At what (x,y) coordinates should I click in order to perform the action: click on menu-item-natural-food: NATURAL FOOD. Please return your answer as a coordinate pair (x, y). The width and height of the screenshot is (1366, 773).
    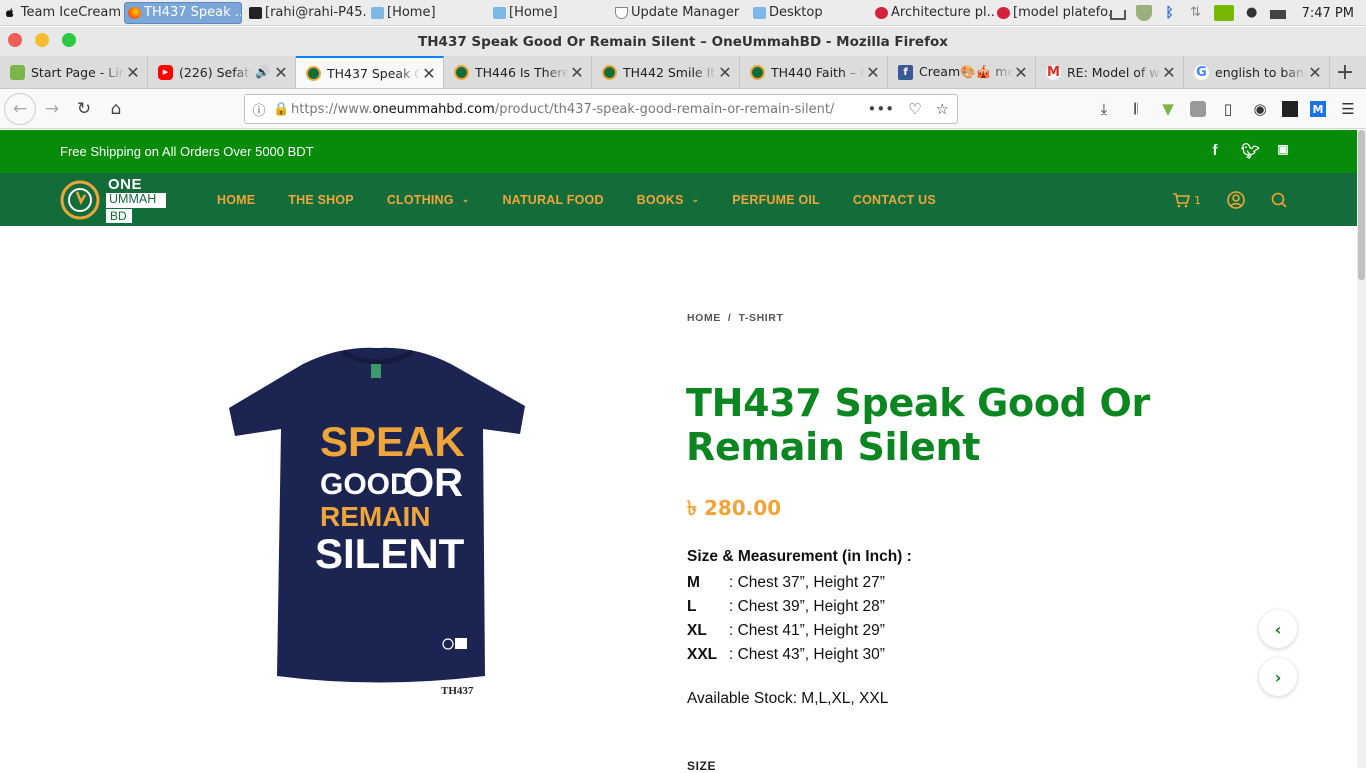
    Looking at the image, I should click on (552, 200).